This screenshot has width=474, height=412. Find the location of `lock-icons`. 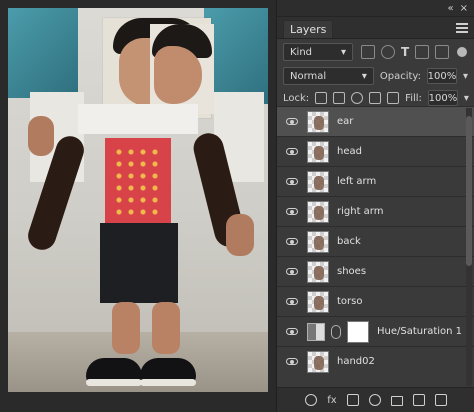

lock-icons is located at coordinates (357, 98).